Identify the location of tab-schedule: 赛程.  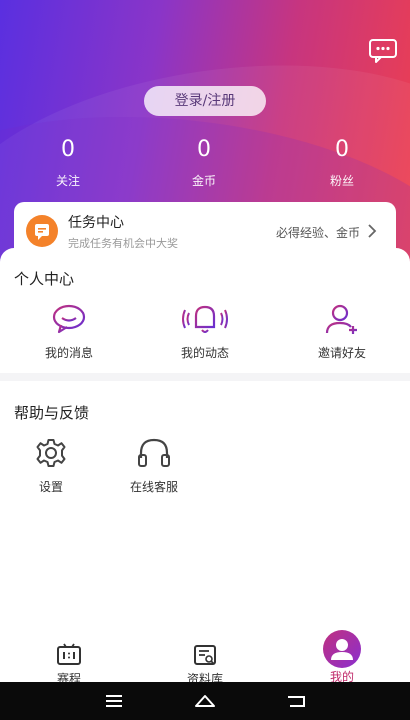
(69, 661).